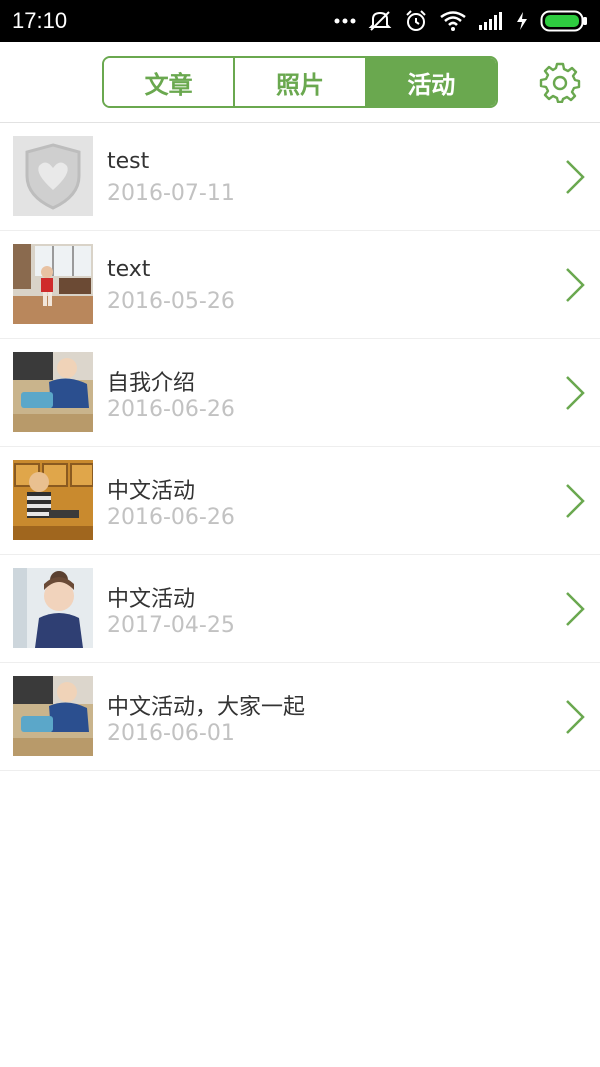 The image size is (600, 1067). What do you see at coordinates (300, 177) in the screenshot?
I see `list-item: test 2016-07-11` at bounding box center [300, 177].